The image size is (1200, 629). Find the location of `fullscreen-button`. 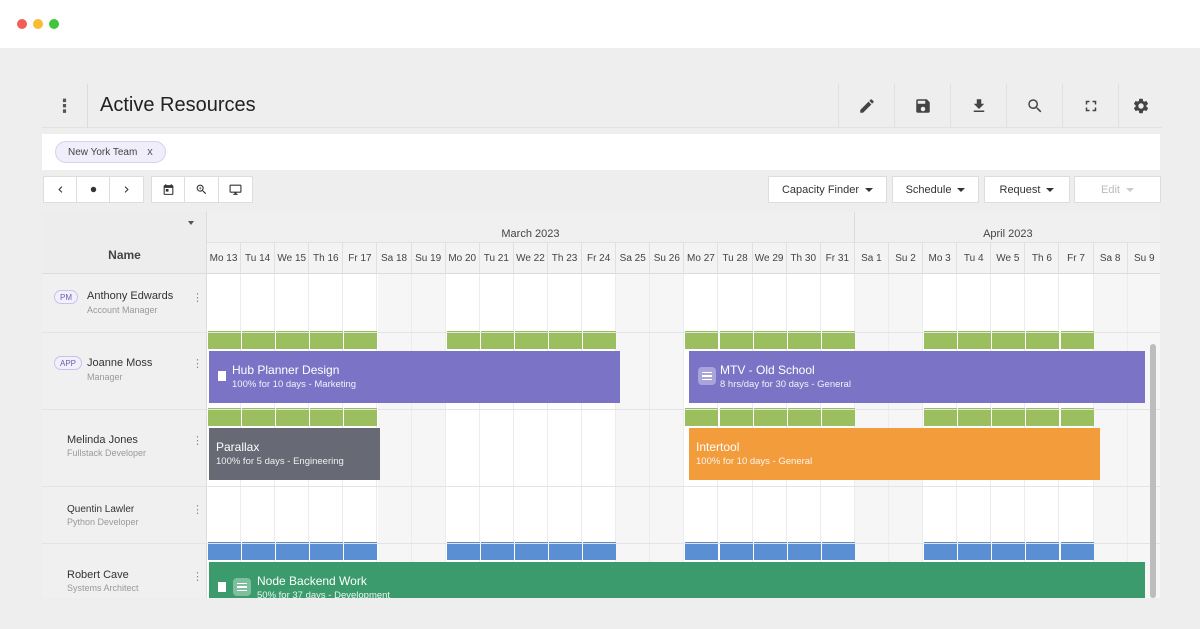

fullscreen-button is located at coordinates (1090, 106).